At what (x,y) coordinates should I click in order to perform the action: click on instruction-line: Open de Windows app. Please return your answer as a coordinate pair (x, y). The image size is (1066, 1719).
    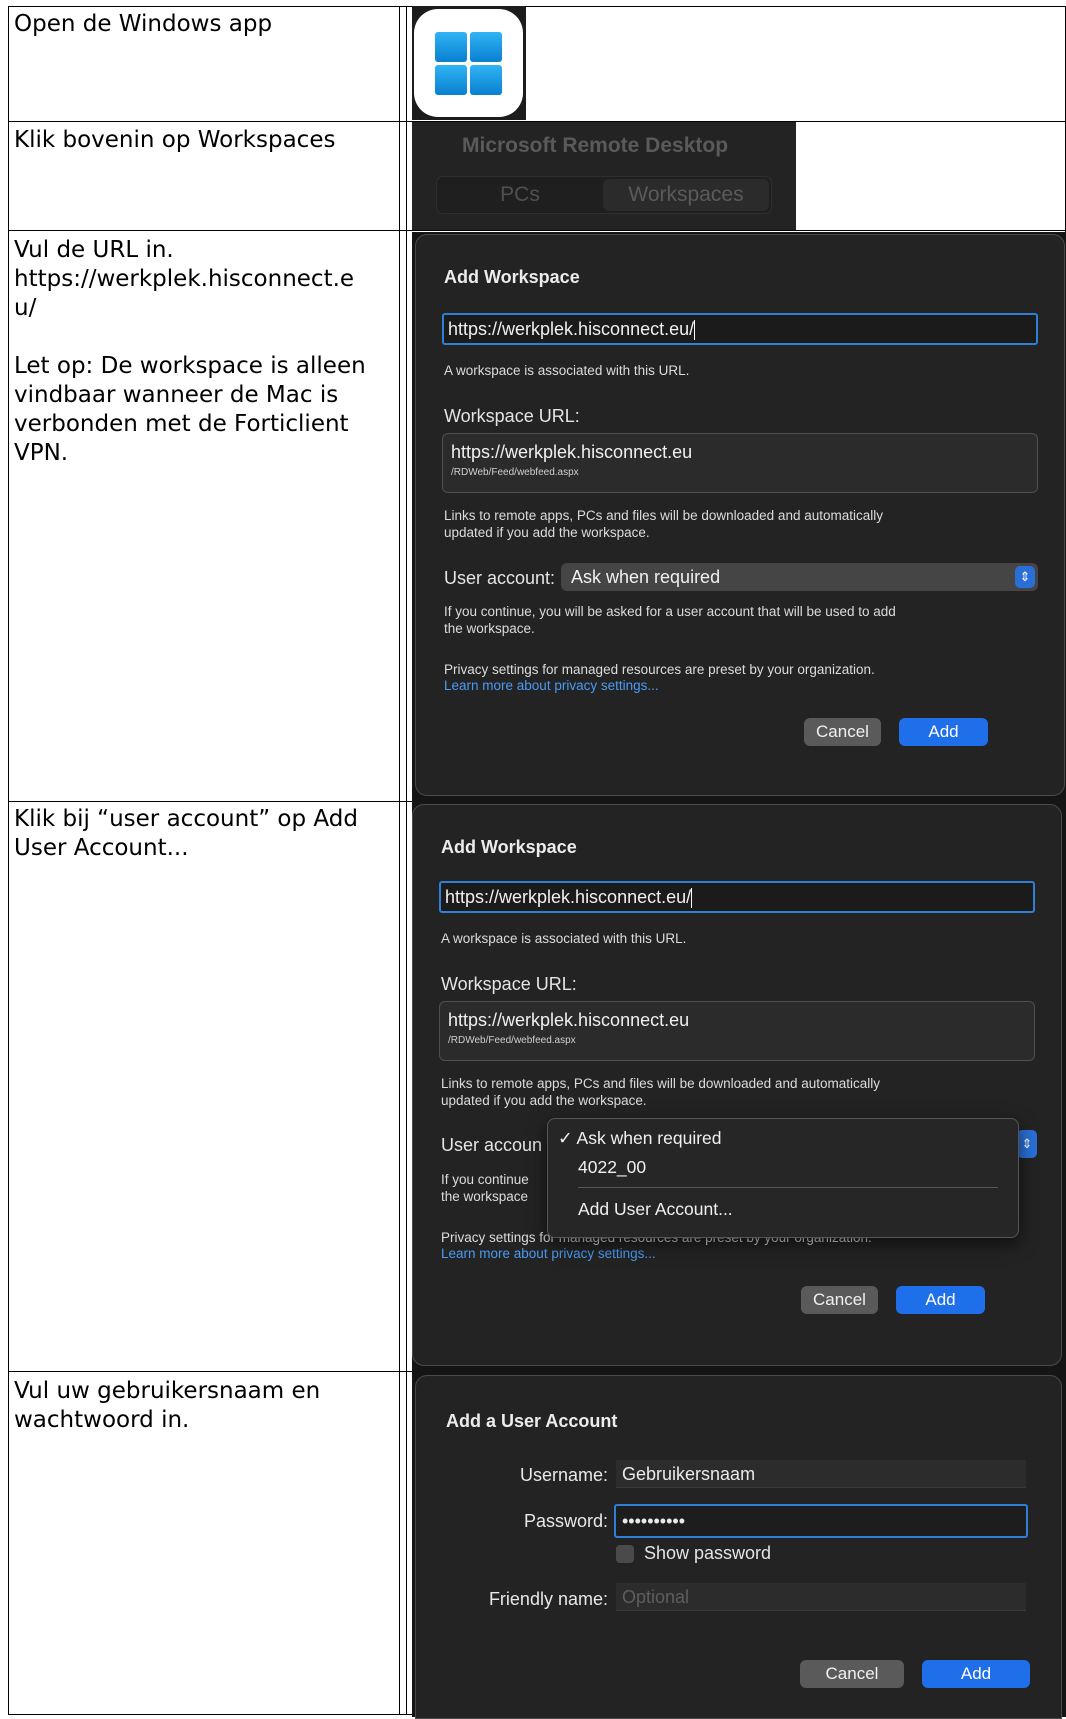
    Looking at the image, I should click on (143, 24).